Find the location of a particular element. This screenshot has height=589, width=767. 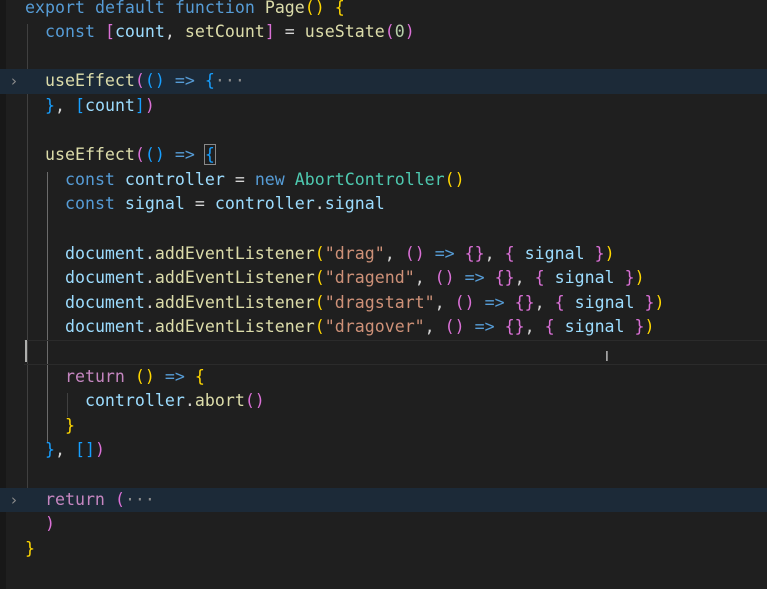

code-text: } is located at coordinates (30, 549).